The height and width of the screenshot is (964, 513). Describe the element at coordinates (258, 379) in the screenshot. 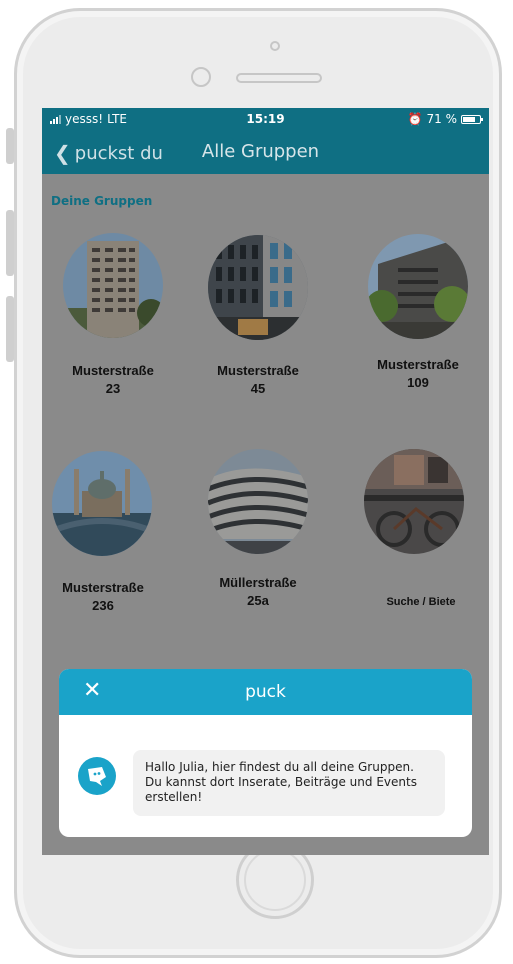

I see `group-name: Musterstraße 45` at that location.